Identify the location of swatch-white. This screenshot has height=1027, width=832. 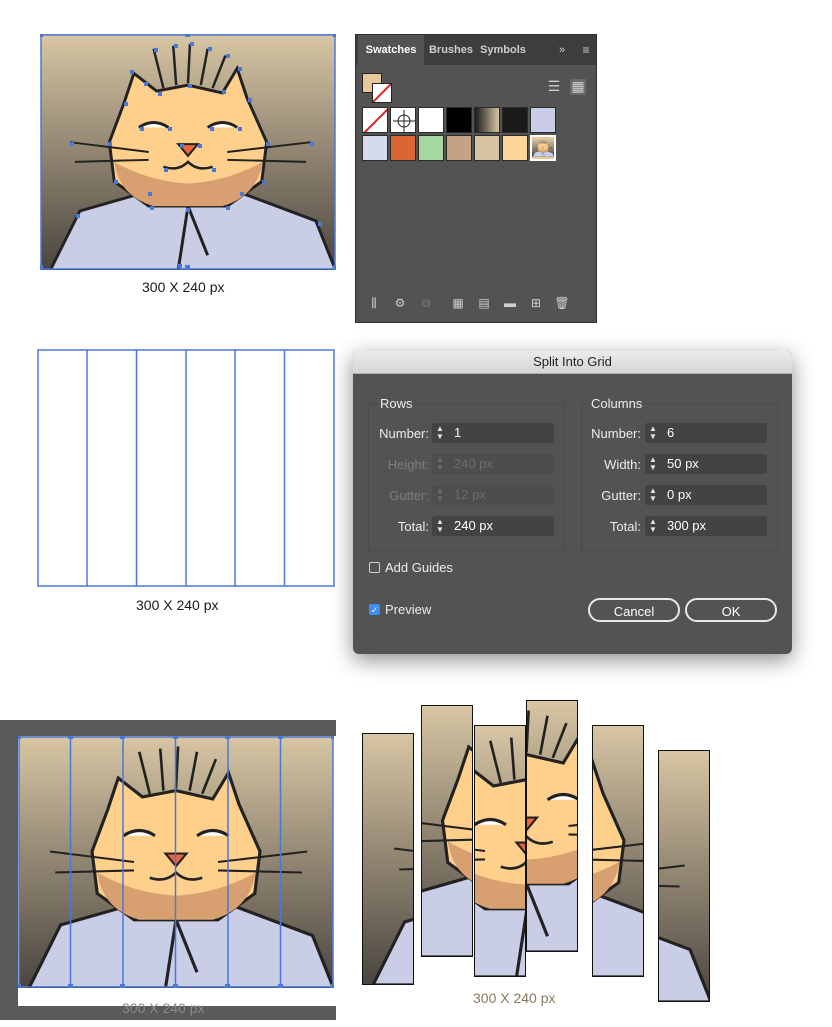
(431, 120).